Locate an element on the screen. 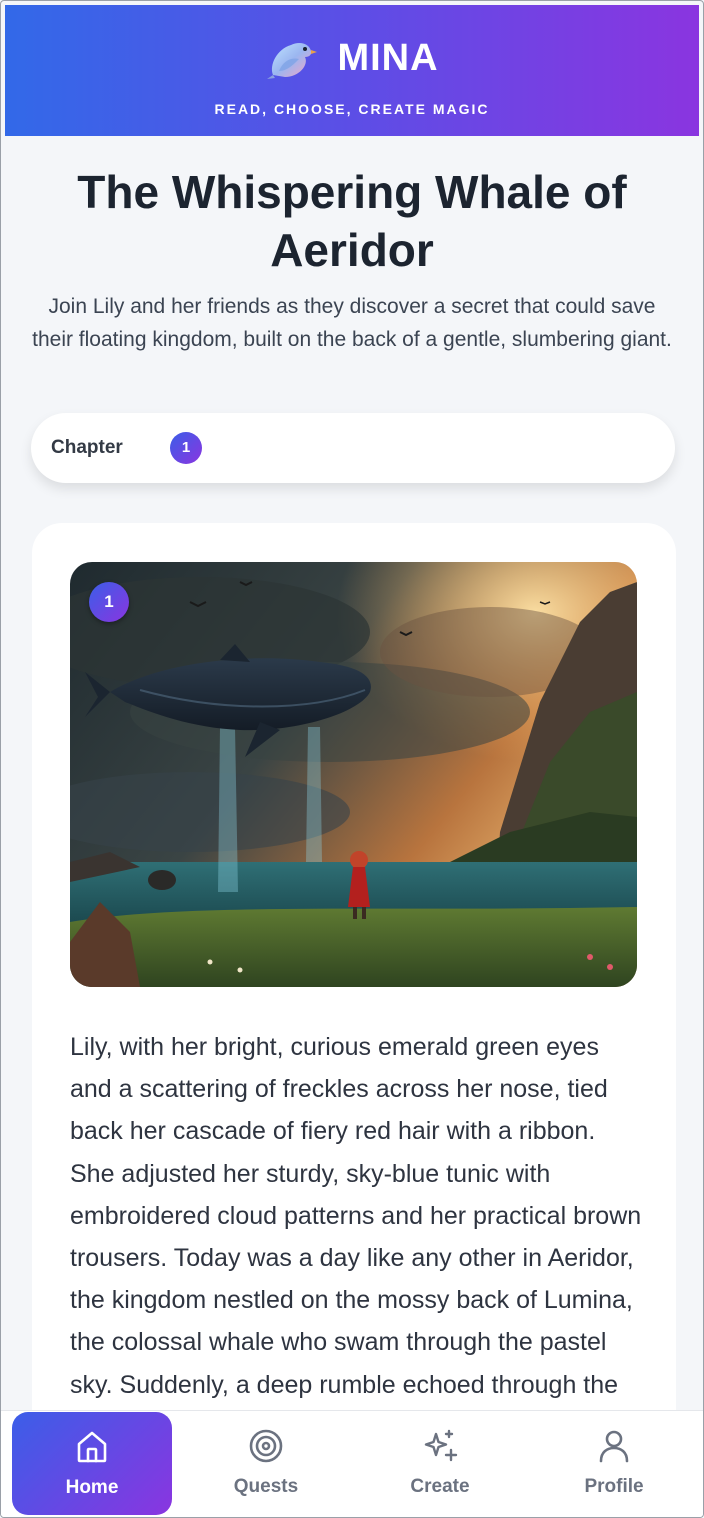 The height and width of the screenshot is (1518, 704). target-icon is located at coordinates (266, 1446).